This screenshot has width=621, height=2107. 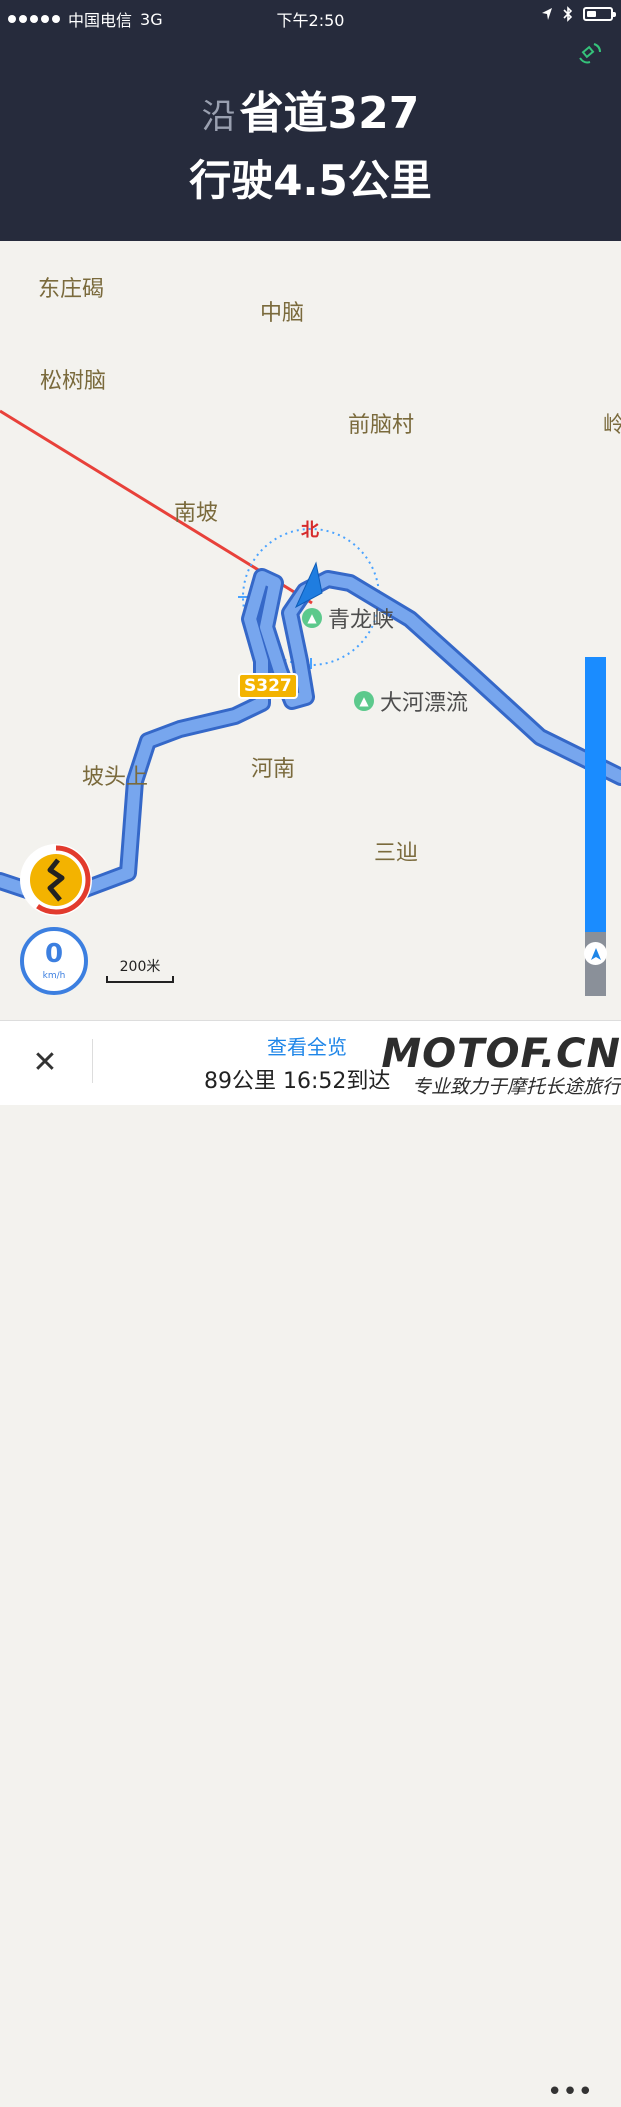 I want to click on eta-label: 89公里 16:52到达, so click(x=297, y=1081).